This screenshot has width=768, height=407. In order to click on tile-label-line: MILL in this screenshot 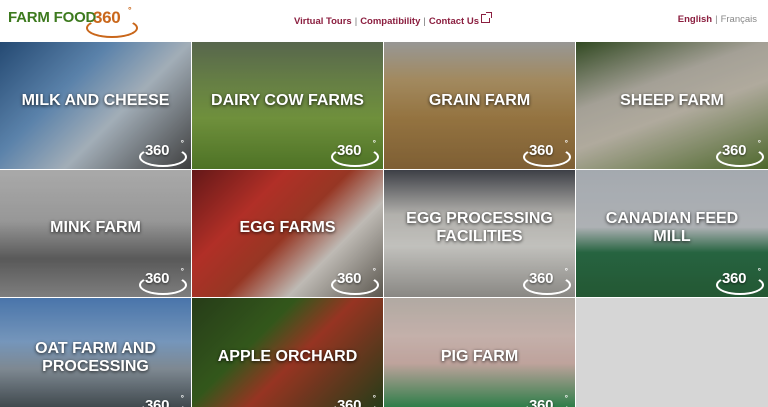, I will do `click(672, 236)`.